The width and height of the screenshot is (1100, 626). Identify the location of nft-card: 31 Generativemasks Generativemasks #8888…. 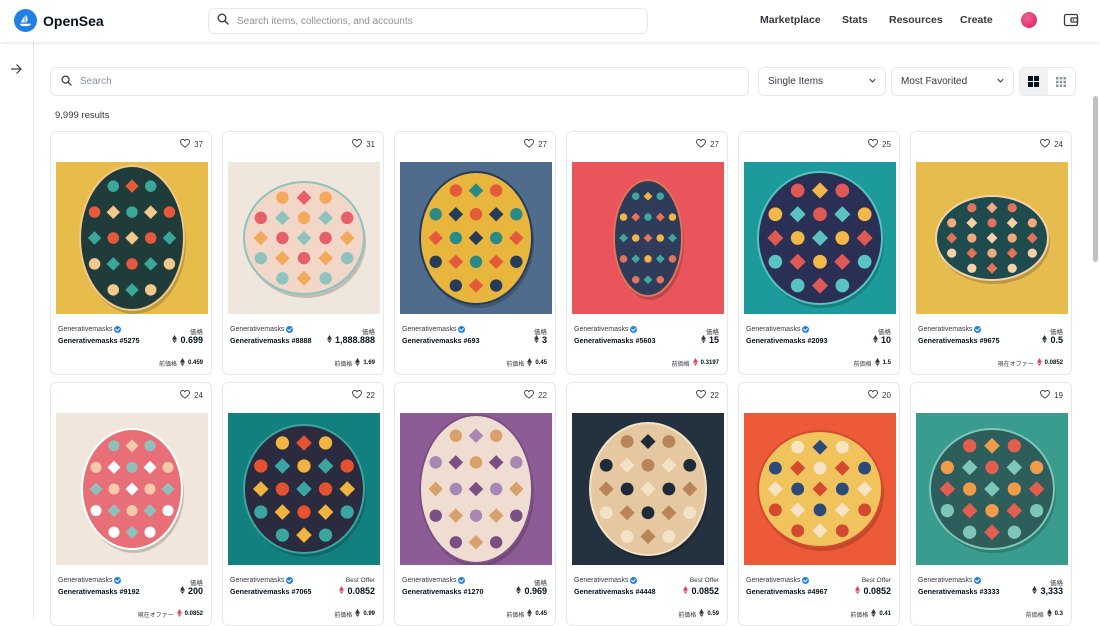
(303, 253).